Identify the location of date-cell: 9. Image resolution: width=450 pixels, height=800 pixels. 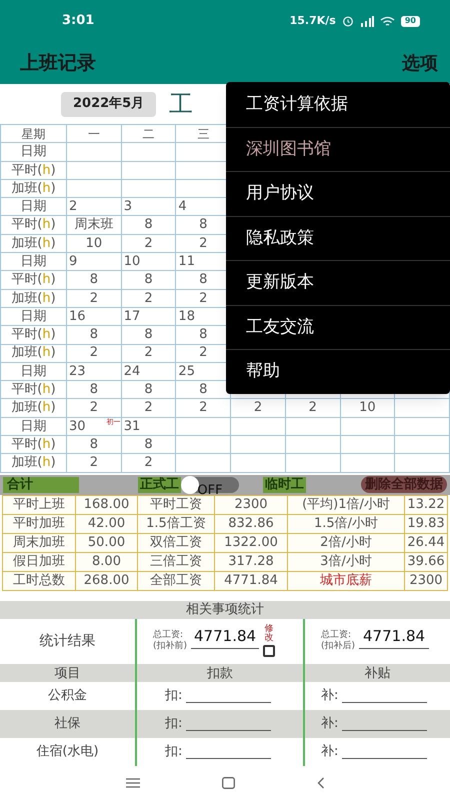
(94, 262).